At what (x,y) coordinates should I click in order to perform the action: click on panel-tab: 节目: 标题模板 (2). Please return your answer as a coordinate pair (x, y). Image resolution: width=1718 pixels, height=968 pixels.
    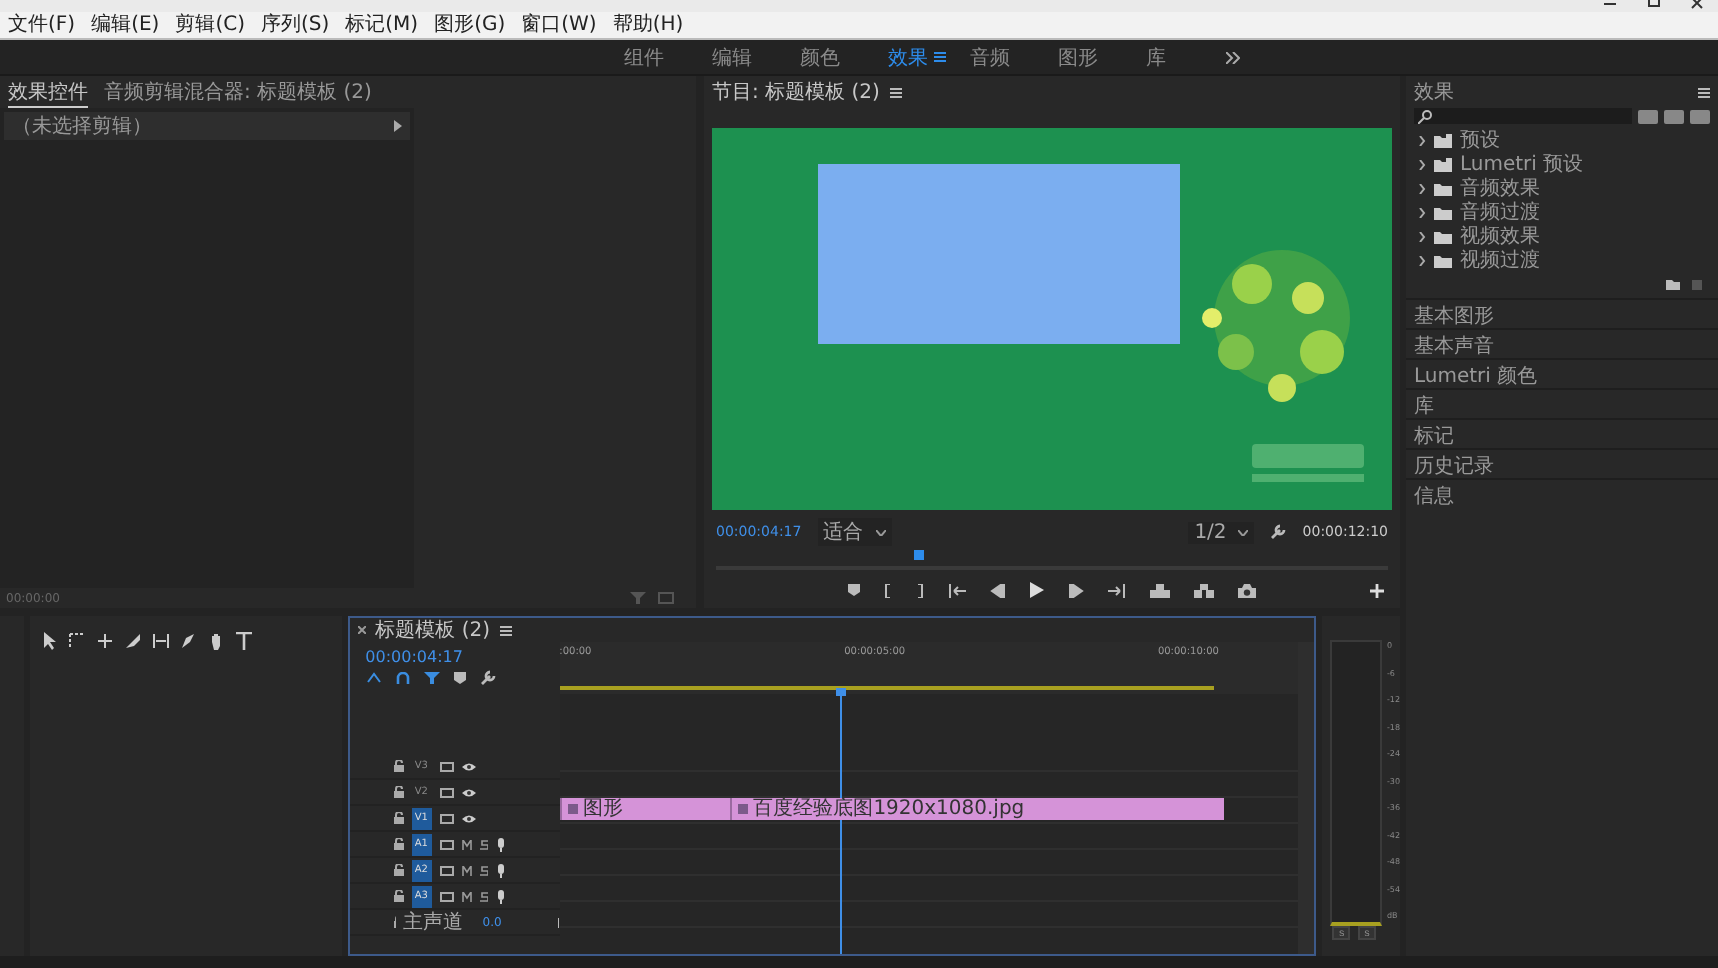
    Looking at the image, I should click on (796, 92).